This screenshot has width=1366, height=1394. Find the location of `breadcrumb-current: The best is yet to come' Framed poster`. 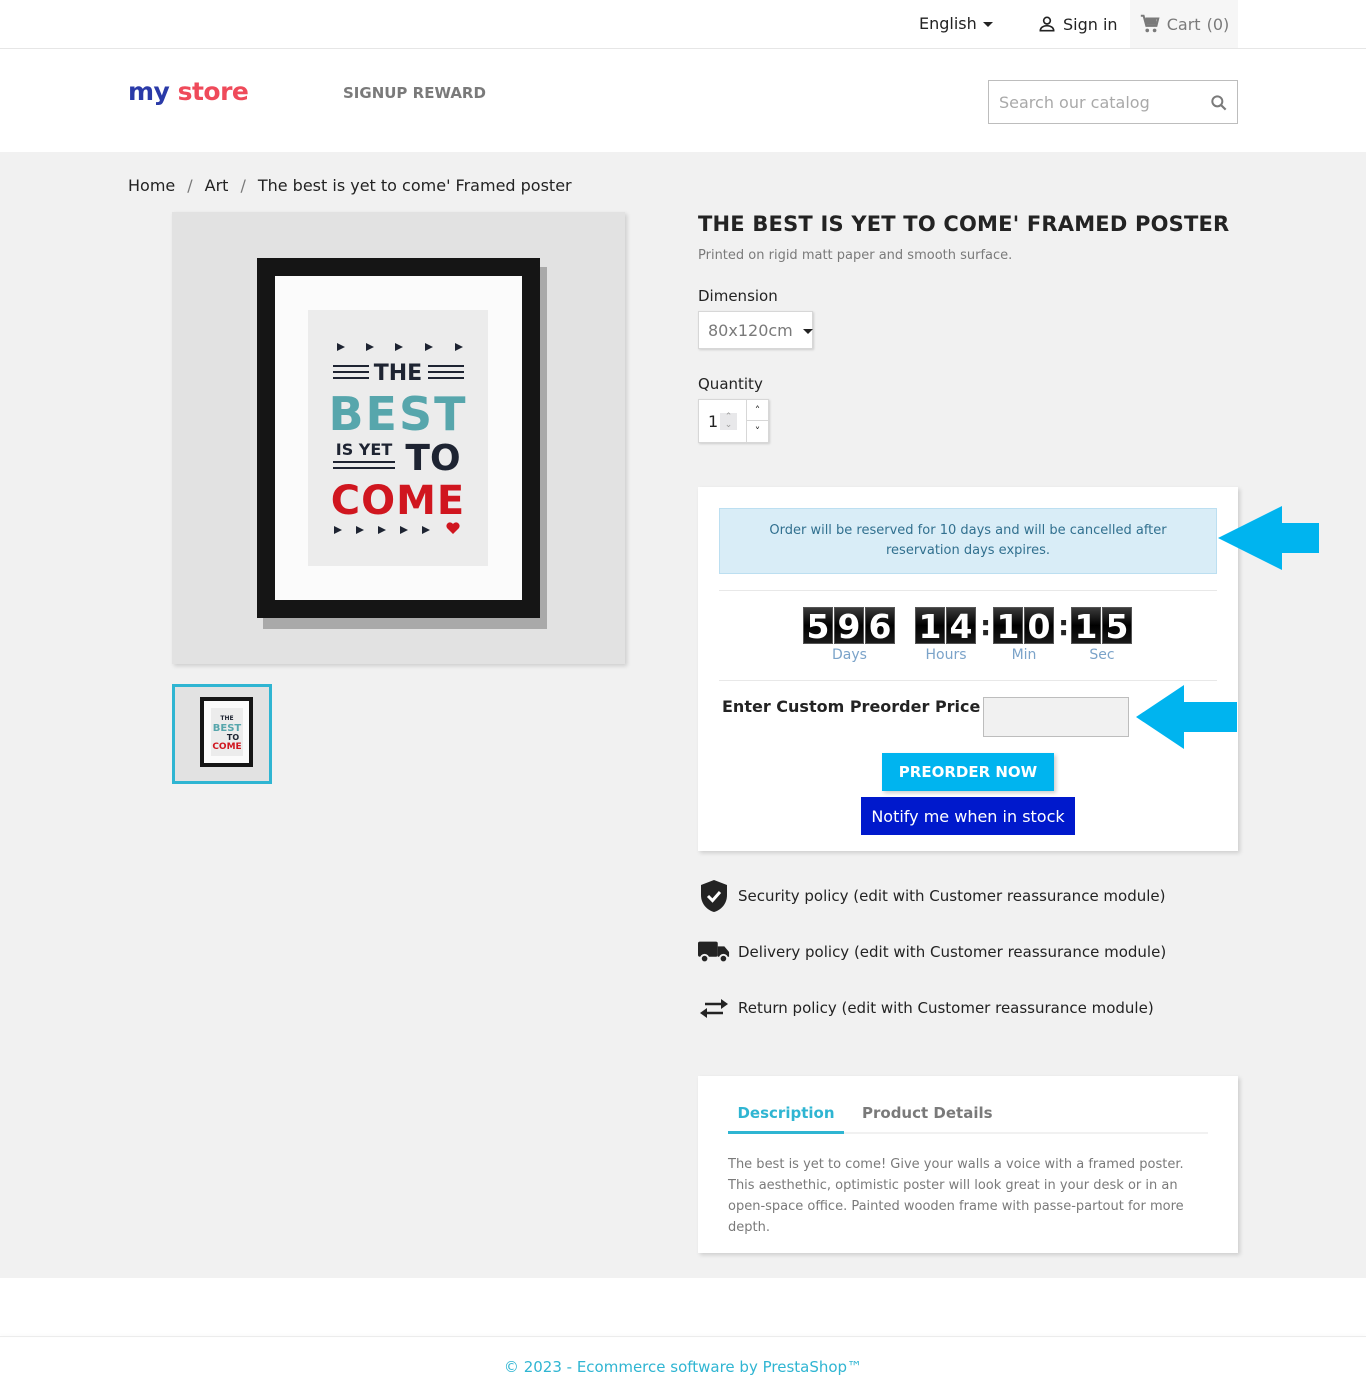

breadcrumb-current: The best is yet to come' Framed poster is located at coordinates (415, 185).